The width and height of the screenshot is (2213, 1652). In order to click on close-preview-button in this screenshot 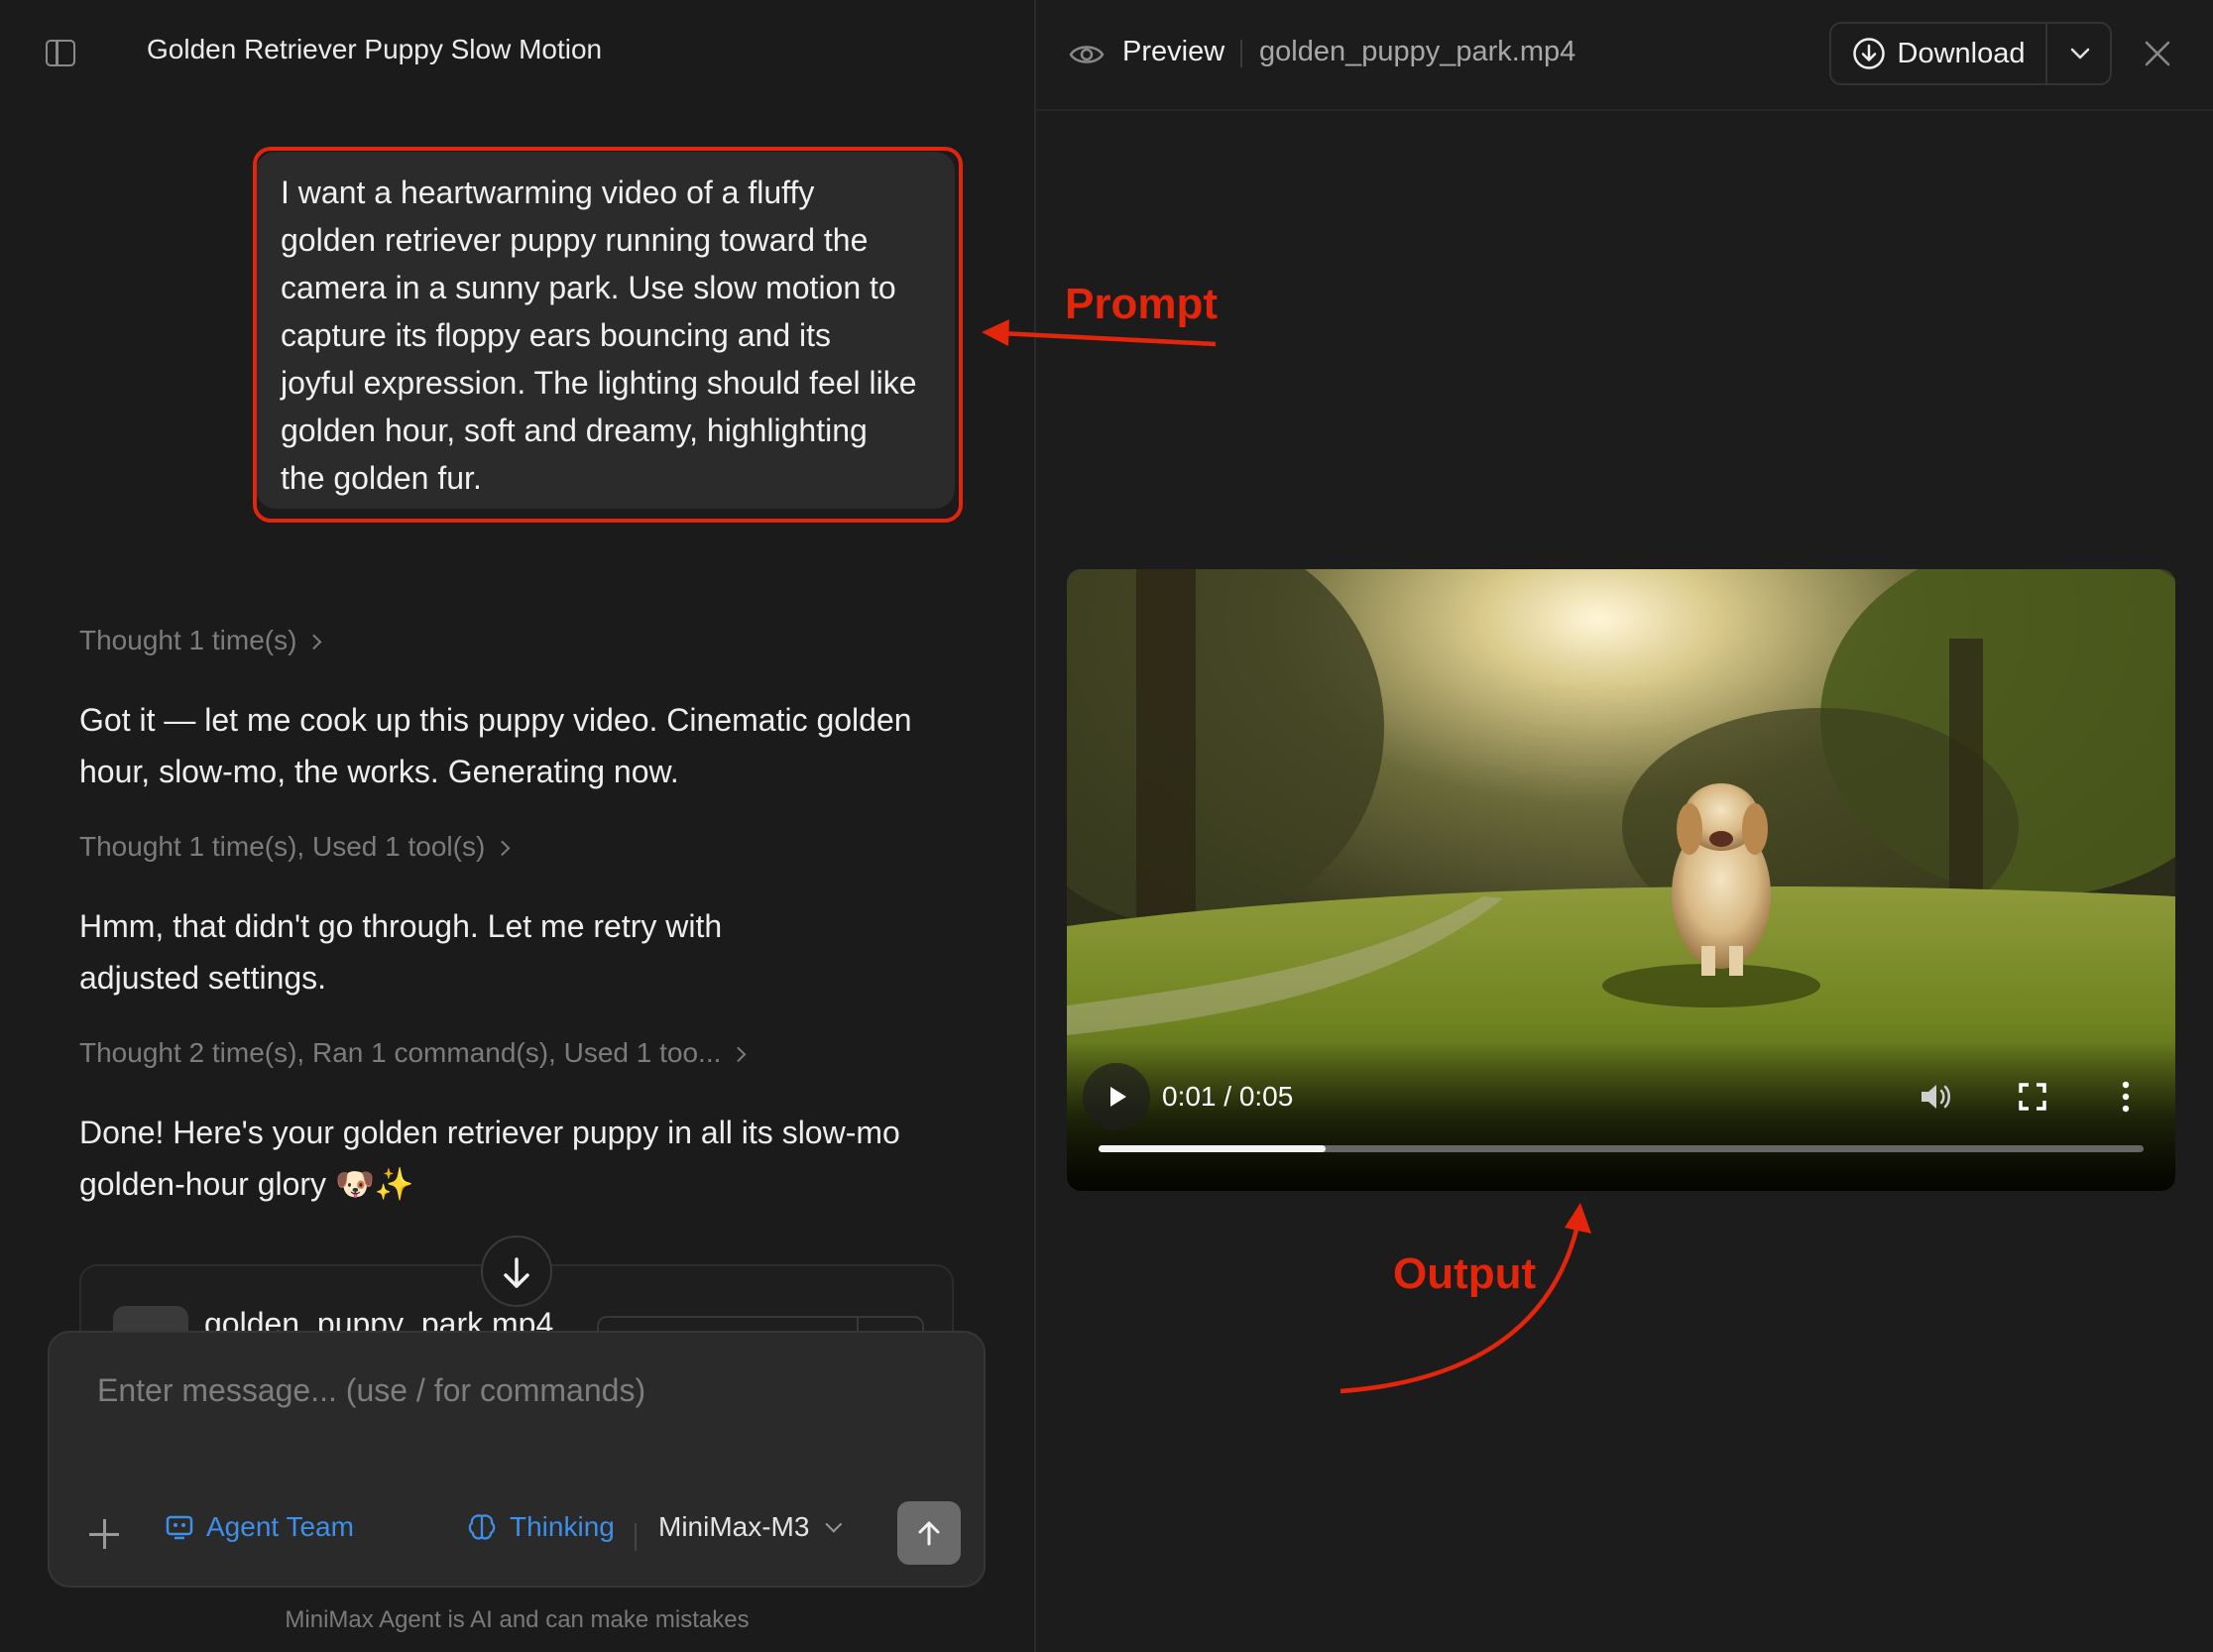, I will do `click(2157, 53)`.